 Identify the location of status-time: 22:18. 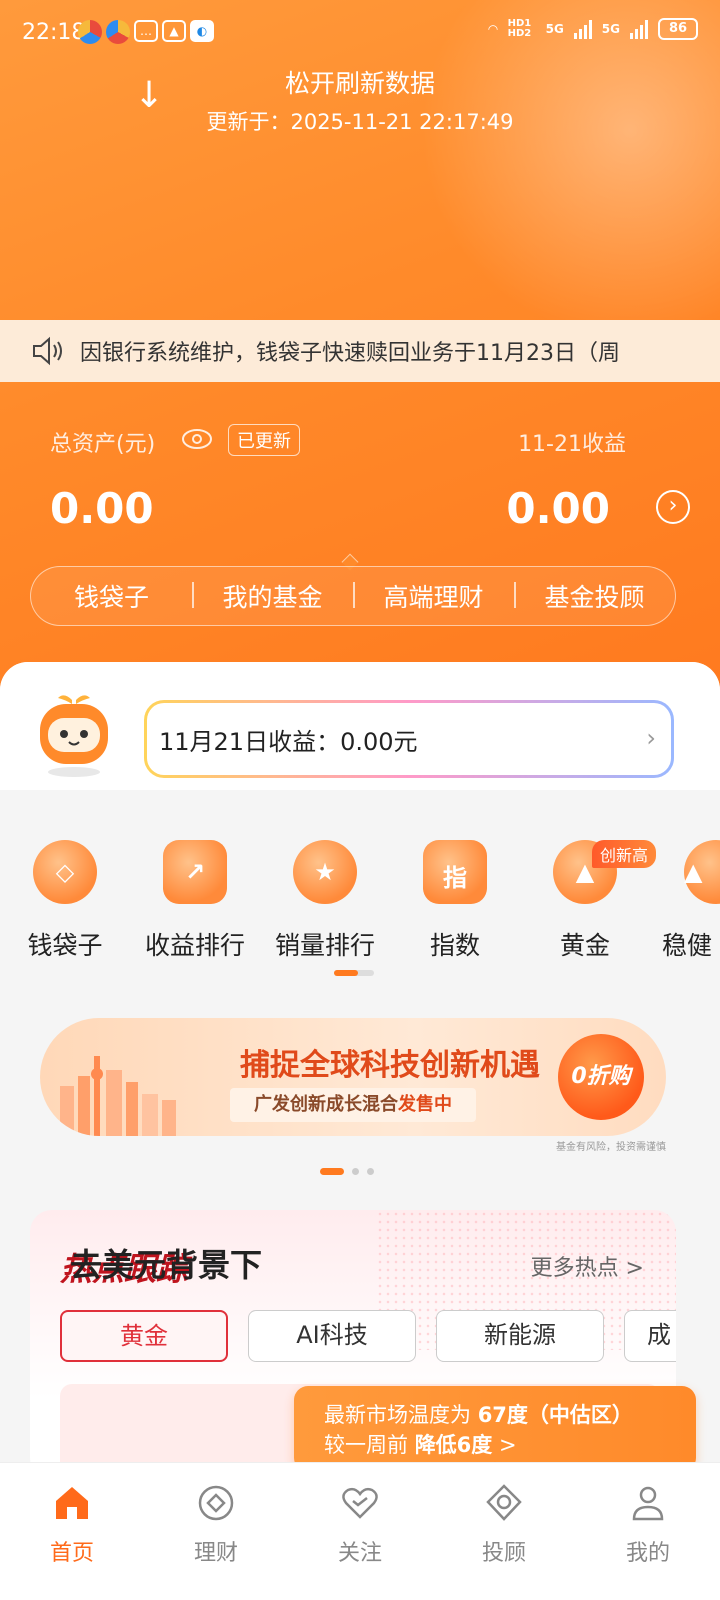
(54, 32).